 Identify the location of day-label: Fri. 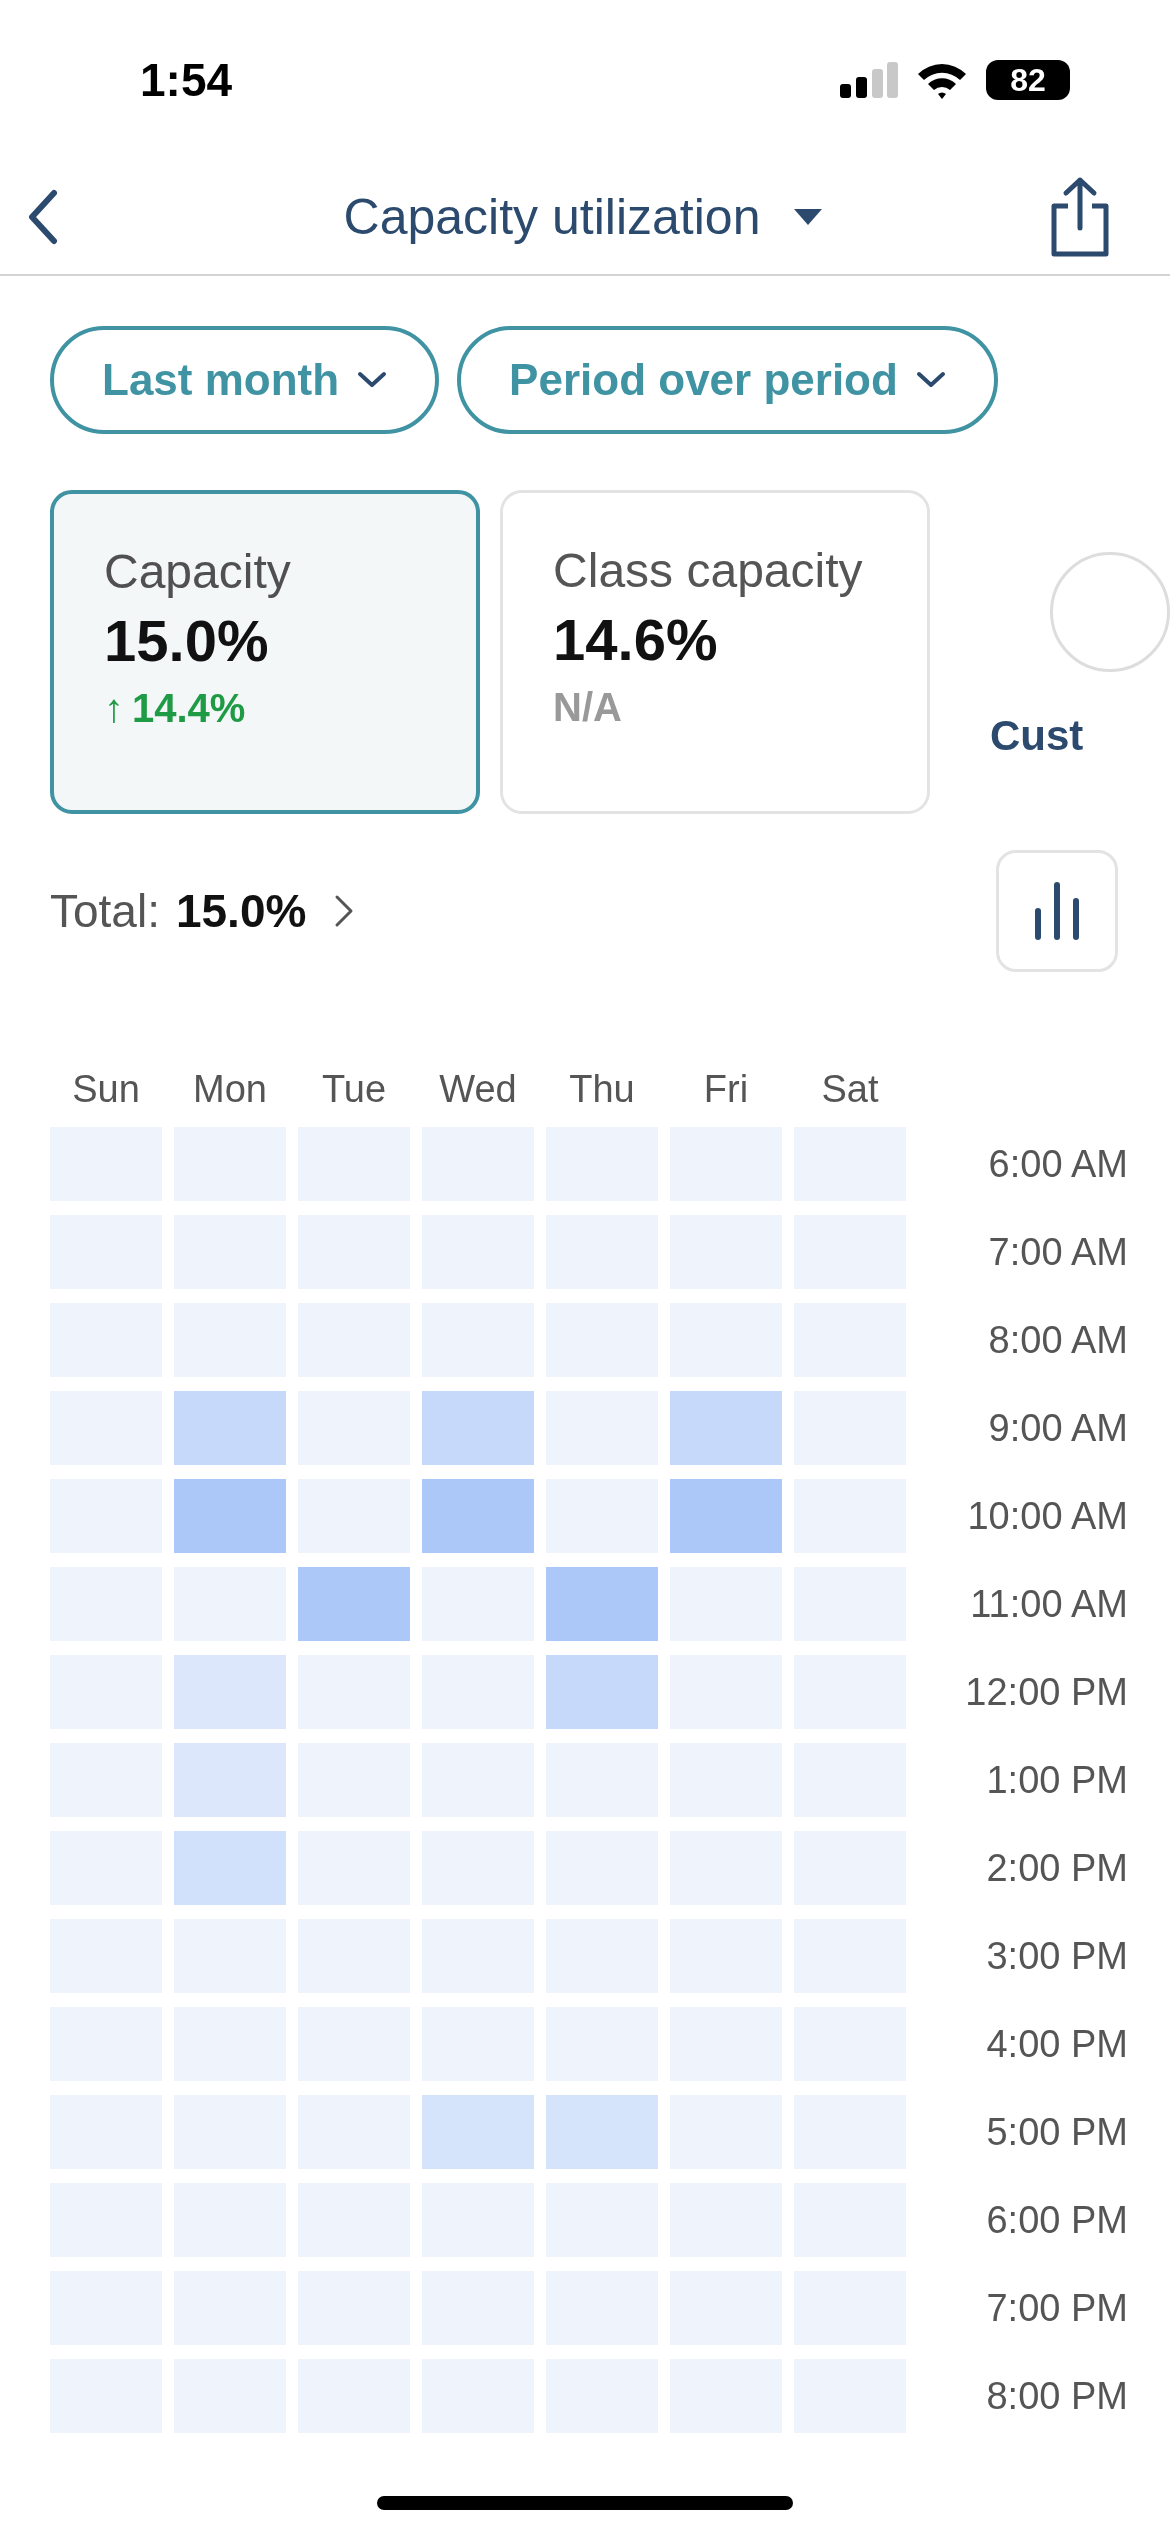
(726, 1089).